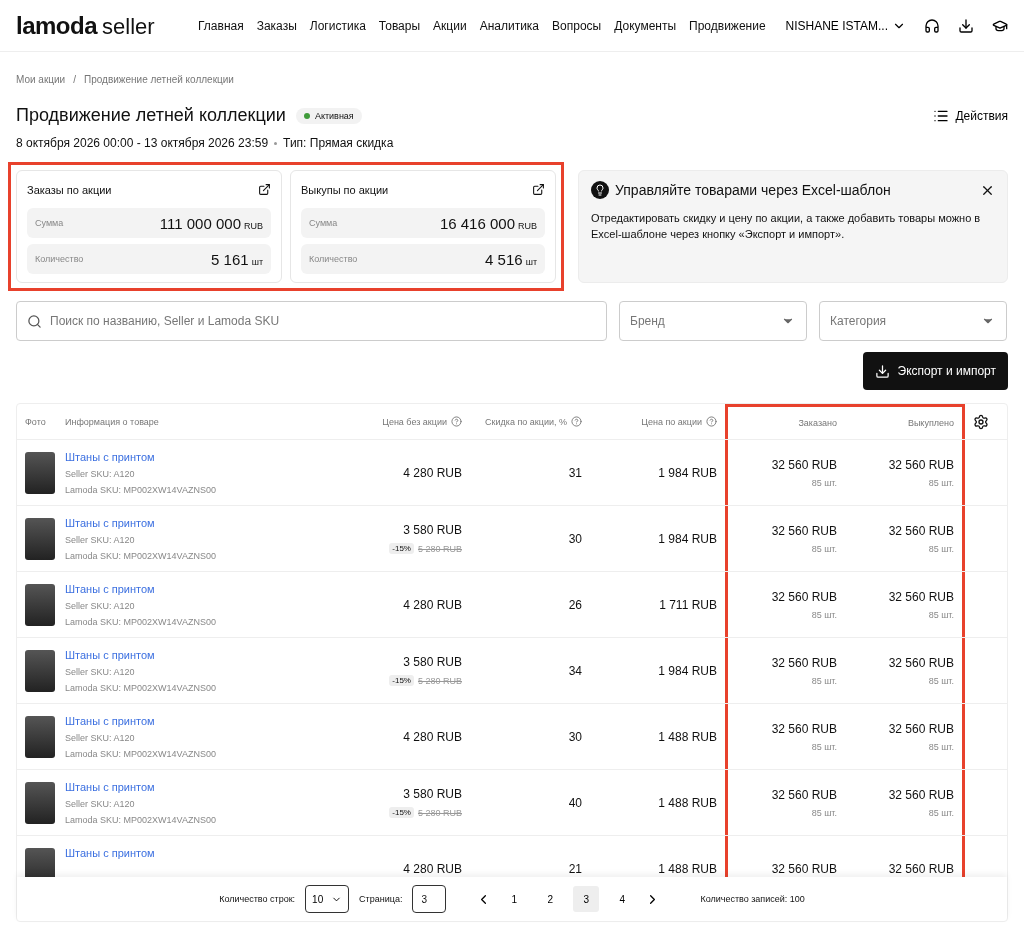 This screenshot has height=933, width=1024. What do you see at coordinates (333, 259) in the screenshot?
I see `stat-label: Количество` at bounding box center [333, 259].